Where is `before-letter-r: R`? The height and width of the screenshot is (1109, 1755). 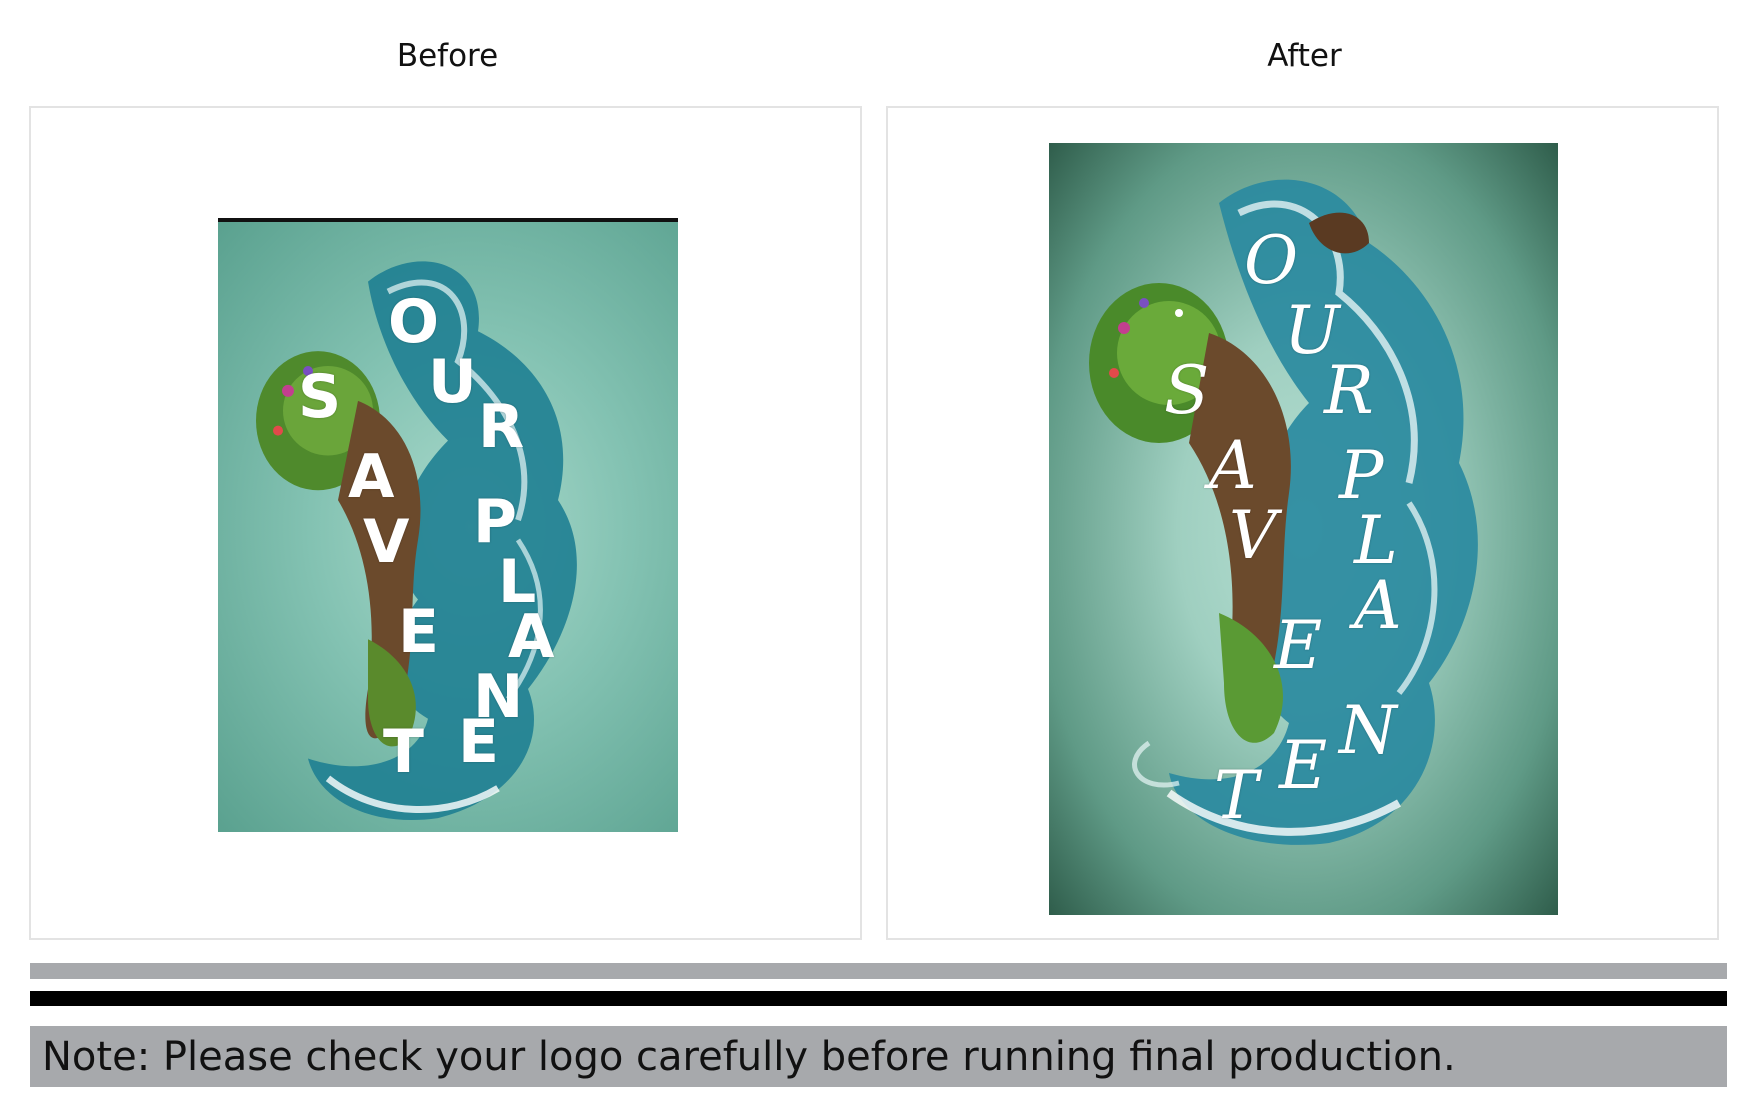
before-letter-r: R is located at coordinates (501, 427).